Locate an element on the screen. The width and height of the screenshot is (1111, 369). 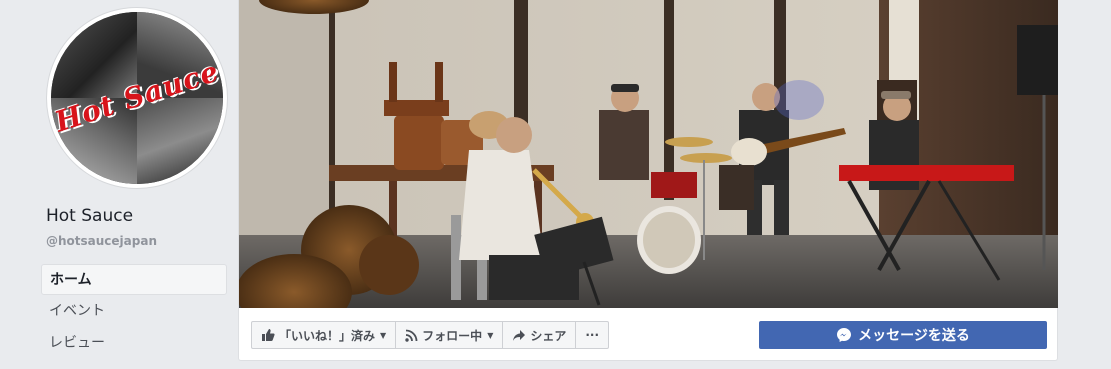
nav-item-home: ホーム is located at coordinates (134, 279).